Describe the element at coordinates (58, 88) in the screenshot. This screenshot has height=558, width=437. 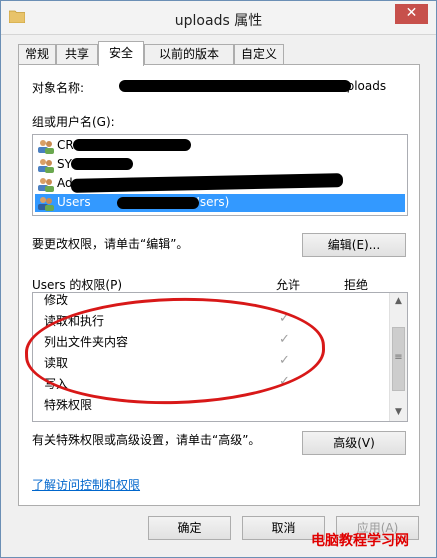
I see `object-name-label: 对象名称:` at that location.